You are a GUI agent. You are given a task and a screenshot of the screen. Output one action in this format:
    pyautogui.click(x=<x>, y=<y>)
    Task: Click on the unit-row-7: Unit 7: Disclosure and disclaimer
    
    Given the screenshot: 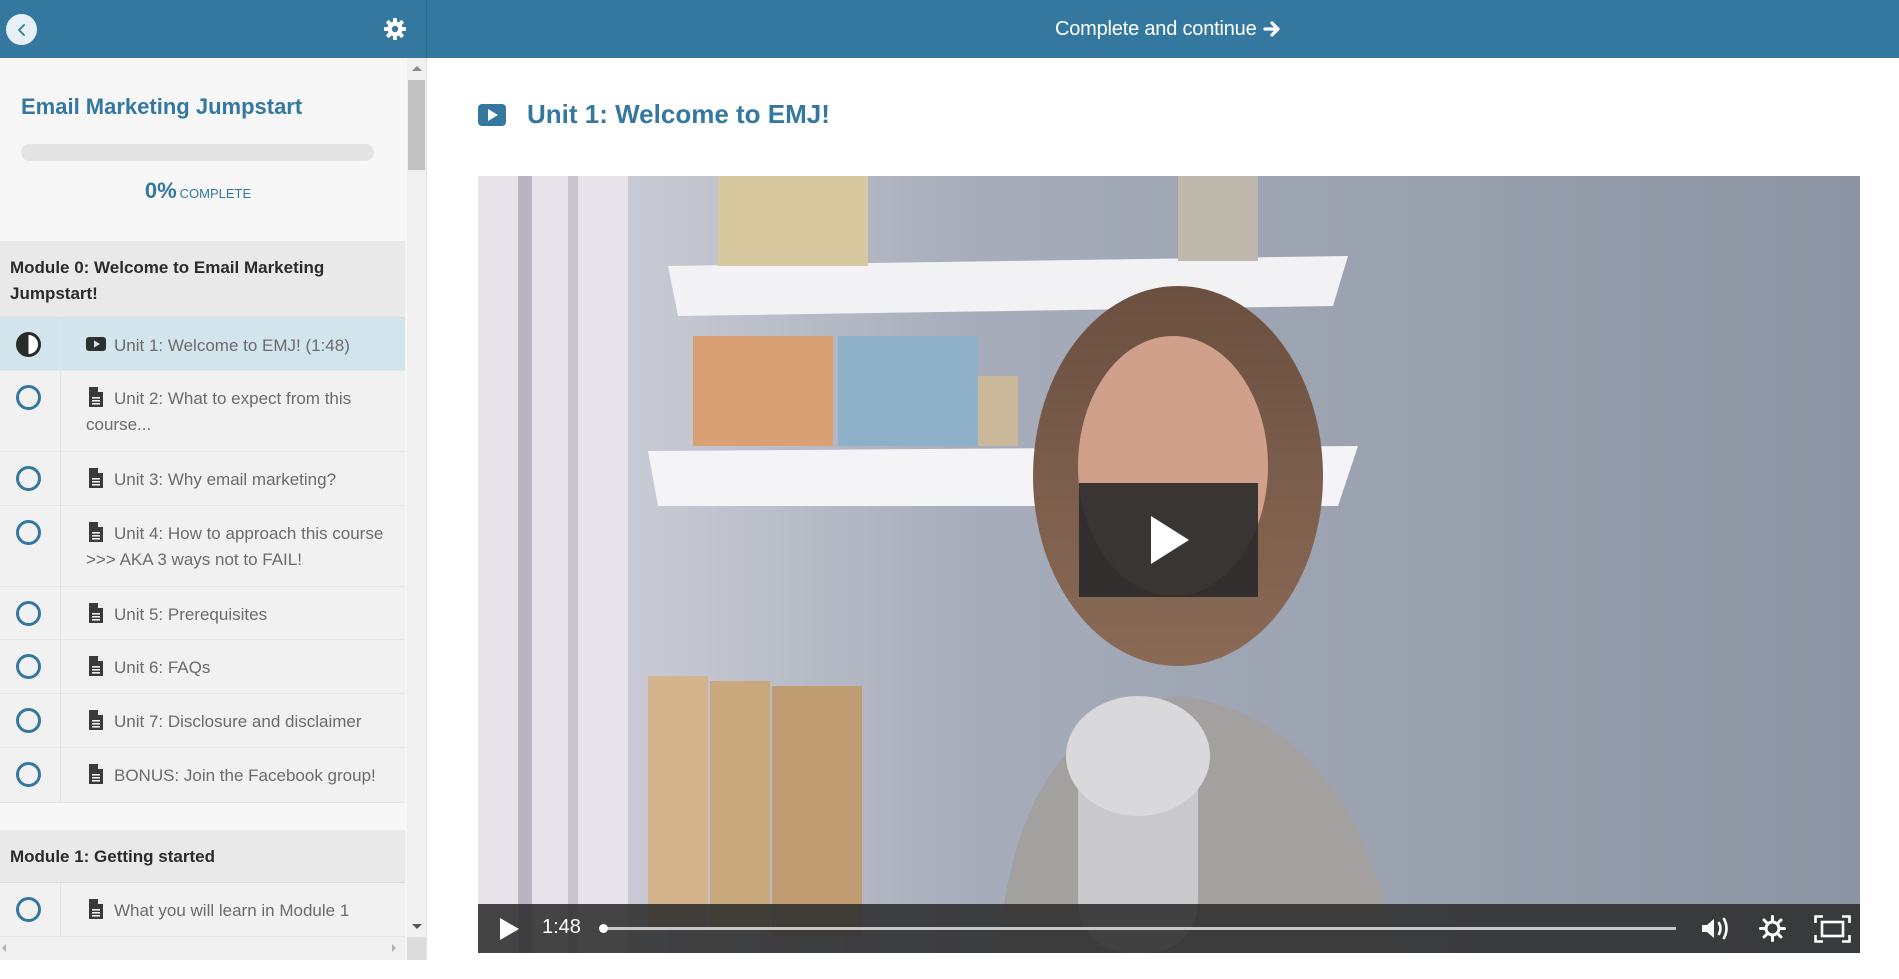 What is the action you would take?
    pyautogui.click(x=202, y=721)
    